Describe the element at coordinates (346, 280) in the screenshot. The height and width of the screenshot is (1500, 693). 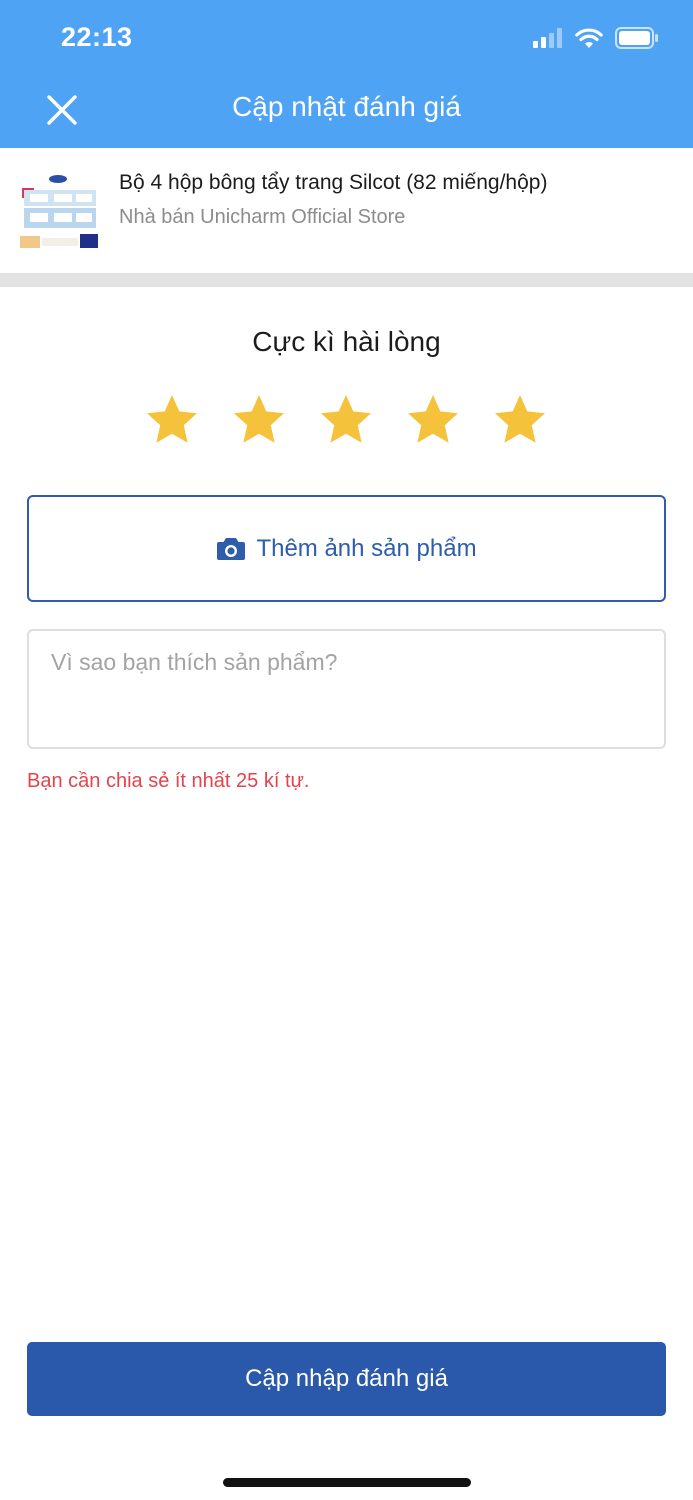
I see `section-divider` at that location.